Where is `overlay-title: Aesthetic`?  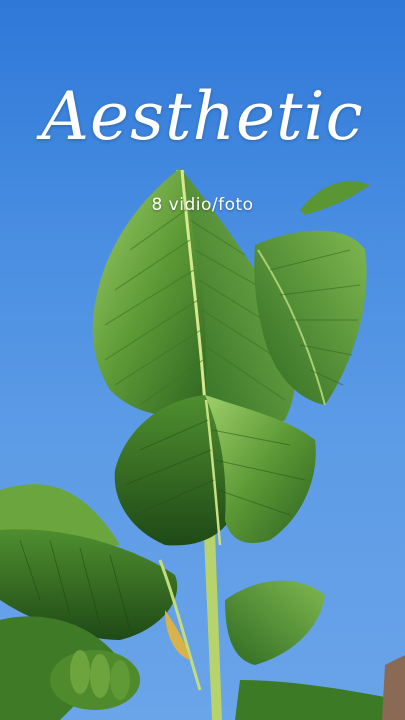 overlay-title: Aesthetic is located at coordinates (202, 116).